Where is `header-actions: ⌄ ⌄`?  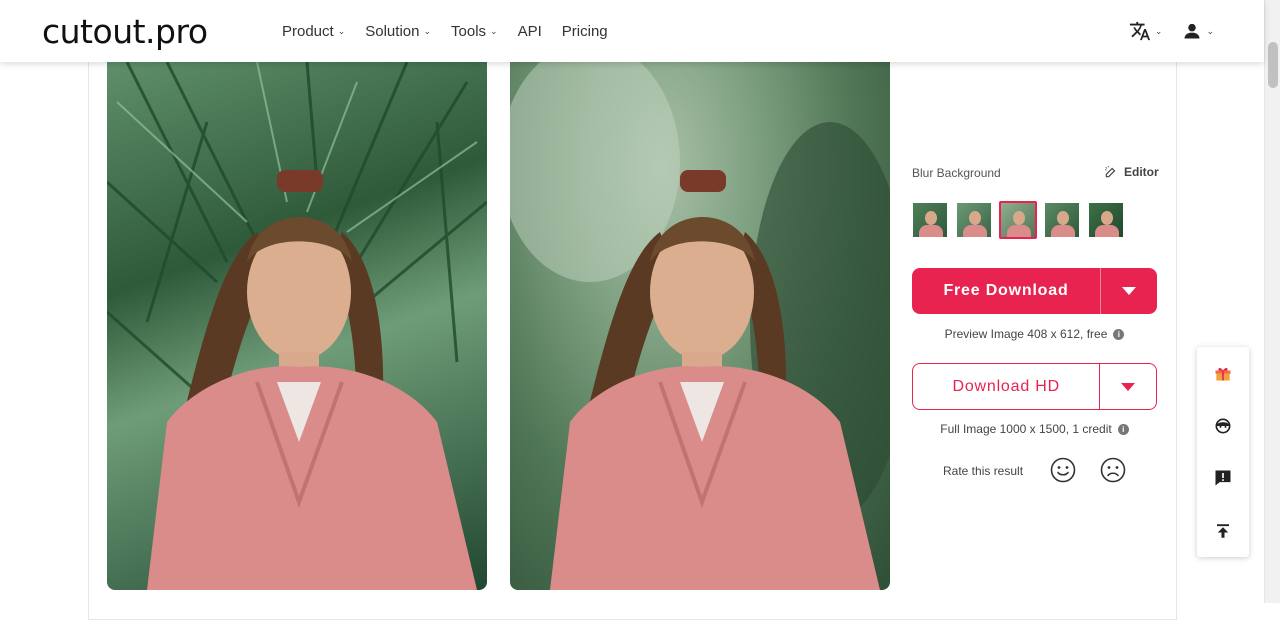
header-actions: ⌄ ⌄ is located at coordinates (1171, 31).